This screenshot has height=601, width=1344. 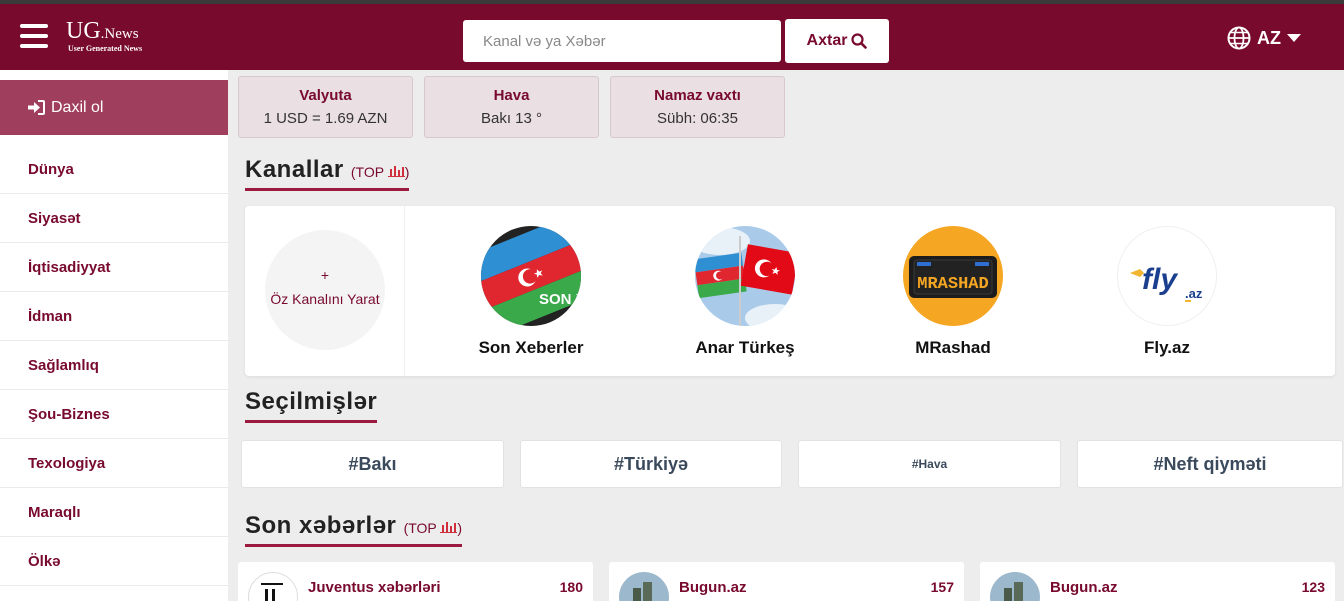 I want to click on selected-title-text: Seçilmişlər, so click(x=311, y=401).